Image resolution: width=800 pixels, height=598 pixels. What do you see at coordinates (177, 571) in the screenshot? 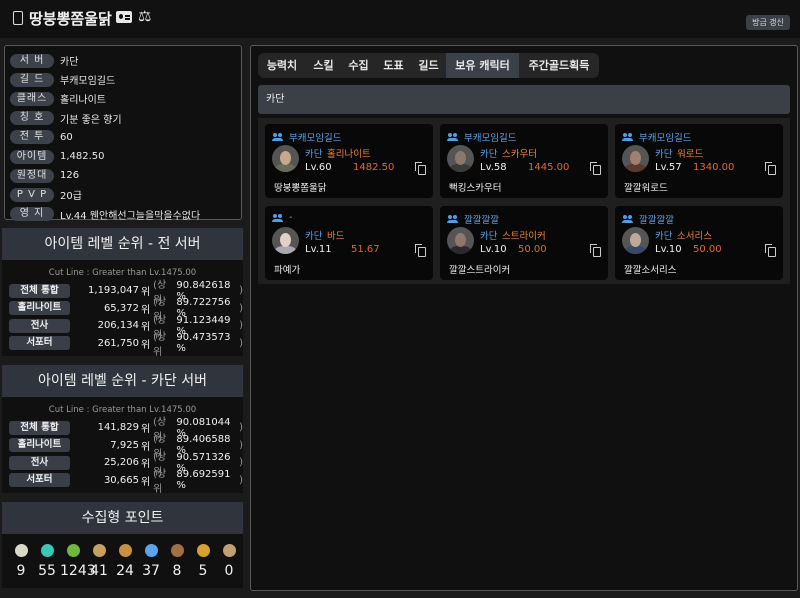
I see `collection-count: 8` at bounding box center [177, 571].